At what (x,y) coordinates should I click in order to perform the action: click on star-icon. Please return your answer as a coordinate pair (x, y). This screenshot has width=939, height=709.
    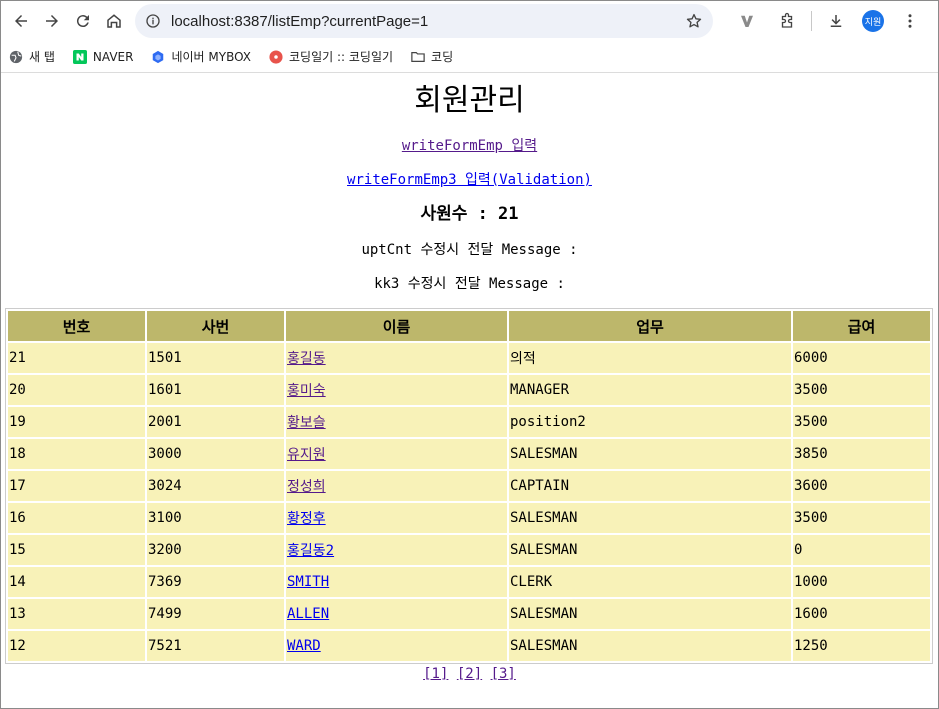
    Looking at the image, I should click on (694, 21).